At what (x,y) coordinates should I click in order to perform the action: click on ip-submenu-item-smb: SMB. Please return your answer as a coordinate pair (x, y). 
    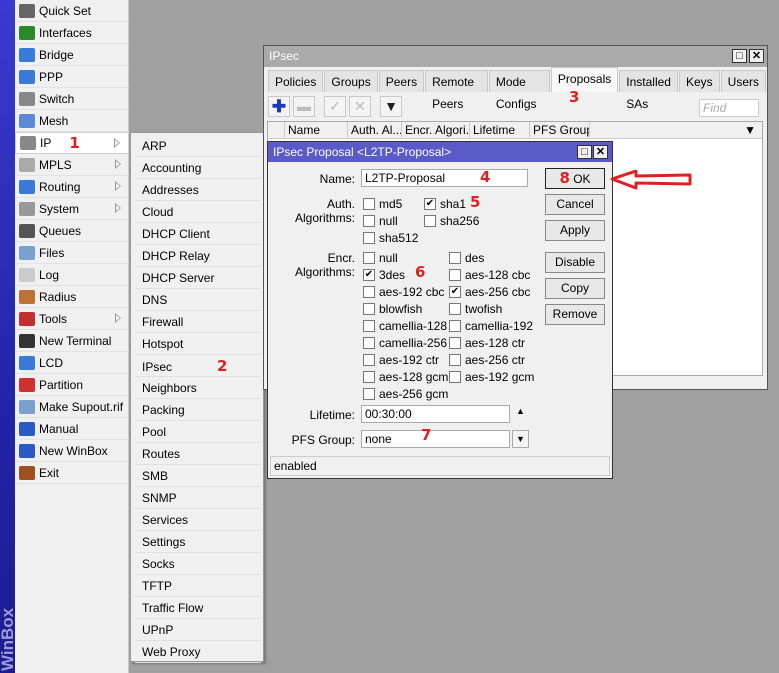
    Looking at the image, I should click on (198, 476).